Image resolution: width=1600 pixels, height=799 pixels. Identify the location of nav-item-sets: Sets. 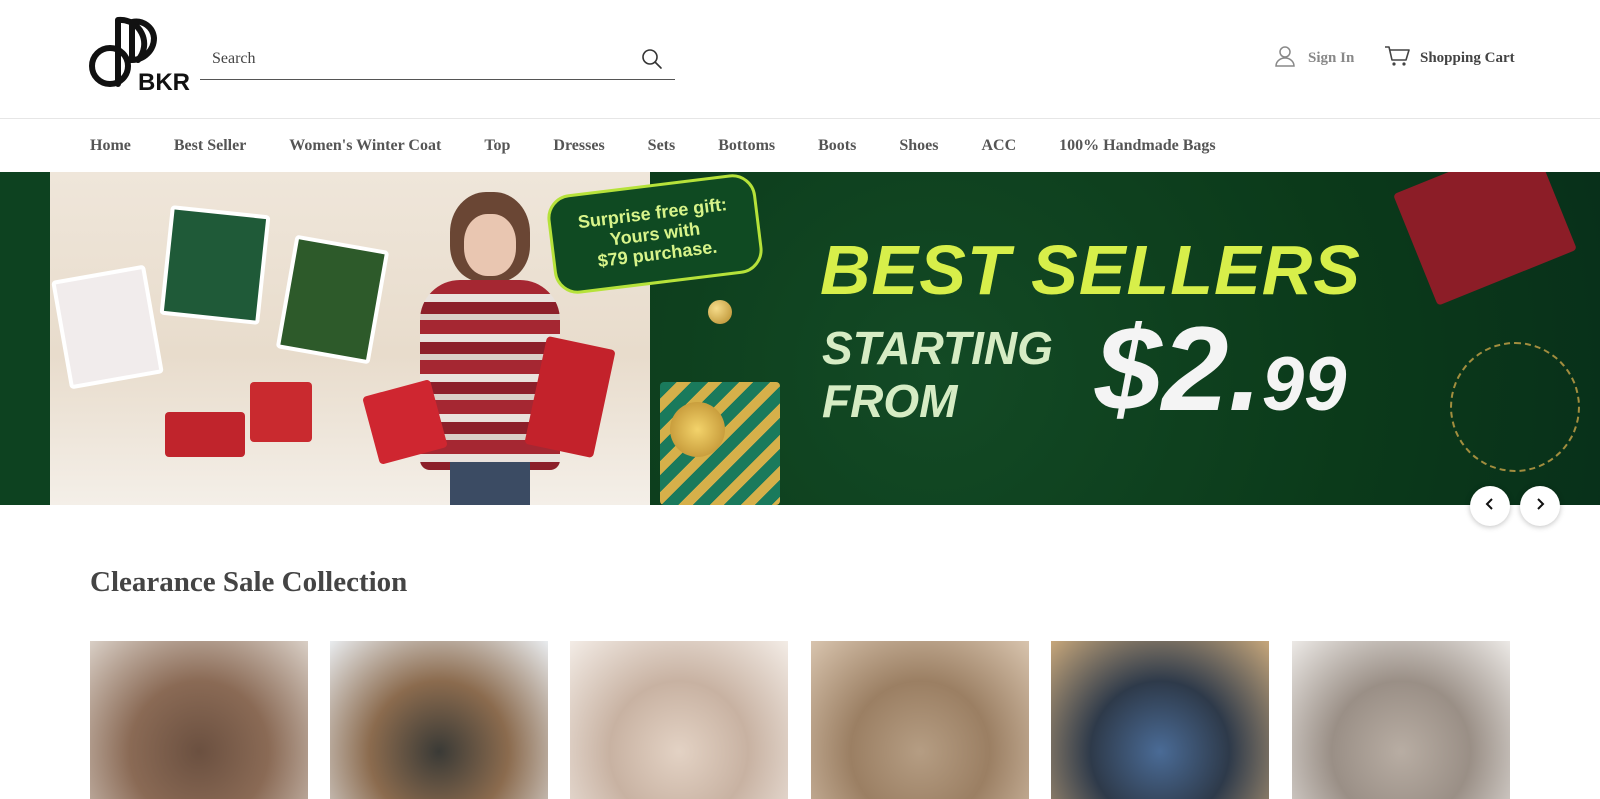
(662, 146).